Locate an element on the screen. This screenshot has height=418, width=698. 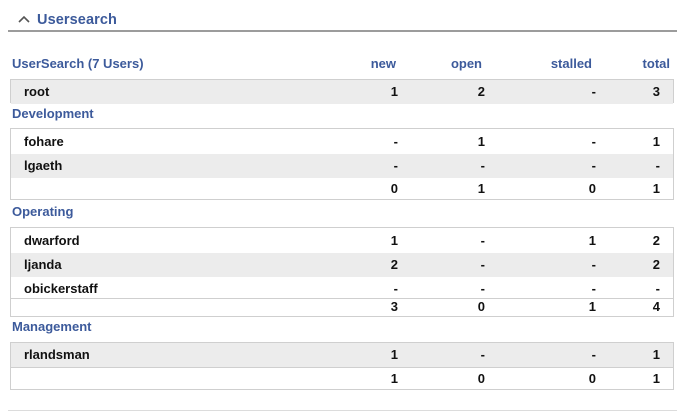
column-header-stalled: stalled is located at coordinates (556, 64).